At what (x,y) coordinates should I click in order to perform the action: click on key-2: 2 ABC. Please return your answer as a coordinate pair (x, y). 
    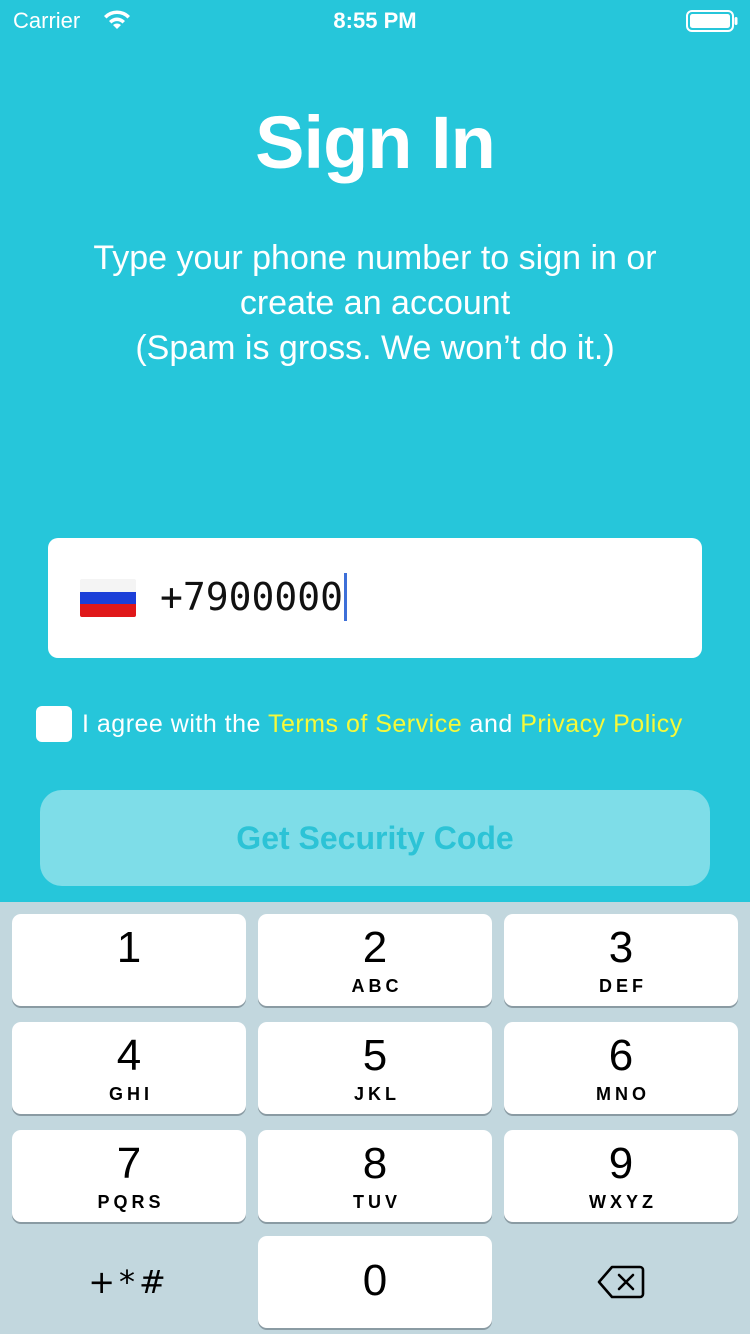
    Looking at the image, I should click on (375, 960).